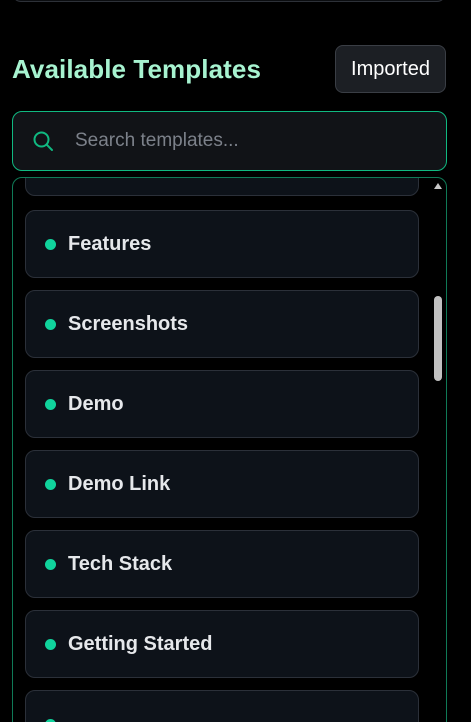 This screenshot has height=722, width=471. Describe the element at coordinates (110, 243) in the screenshot. I see `list-item-label: Features` at that location.